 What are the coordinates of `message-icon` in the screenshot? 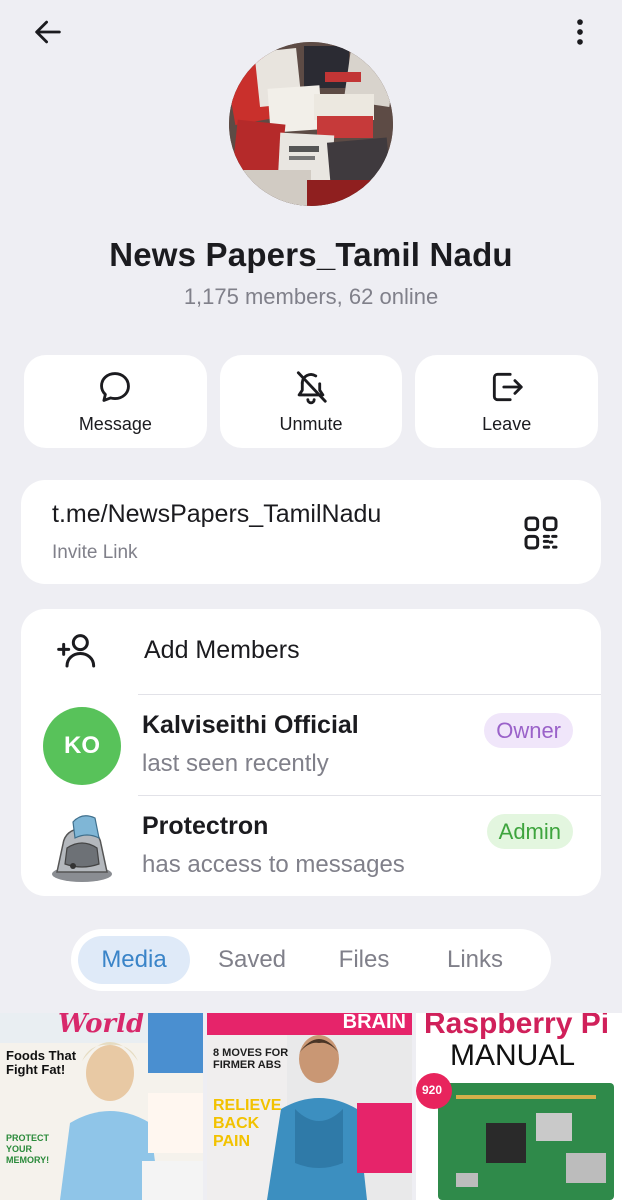 It's located at (115, 387).